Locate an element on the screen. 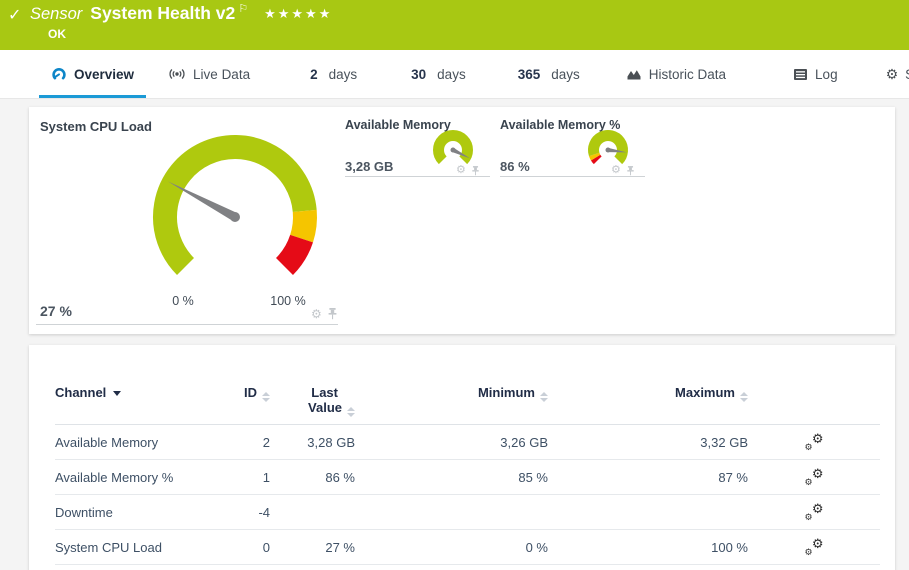 Image resolution: width=909 pixels, height=570 pixels. tab-label: Log is located at coordinates (826, 74).